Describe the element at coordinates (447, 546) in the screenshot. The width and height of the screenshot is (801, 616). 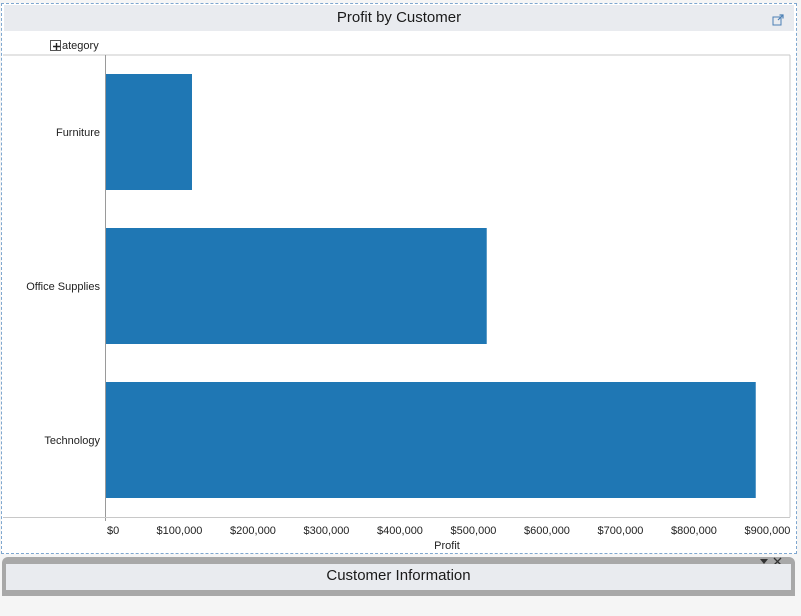
I see `x-axis-title: Profit` at that location.